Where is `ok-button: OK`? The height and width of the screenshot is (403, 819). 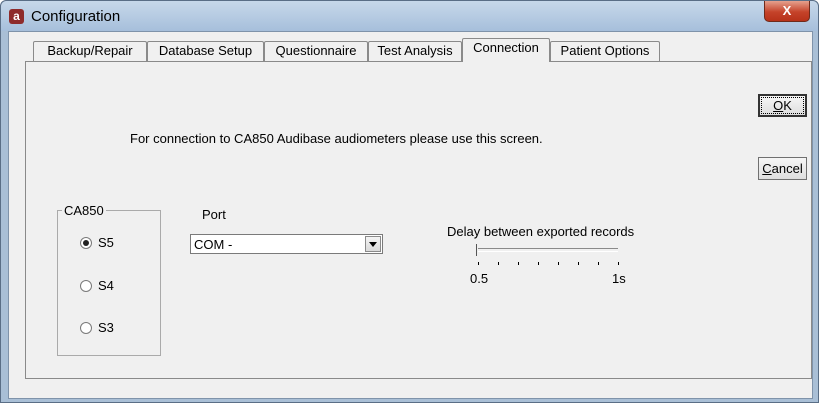
ok-button: OK is located at coordinates (782, 105).